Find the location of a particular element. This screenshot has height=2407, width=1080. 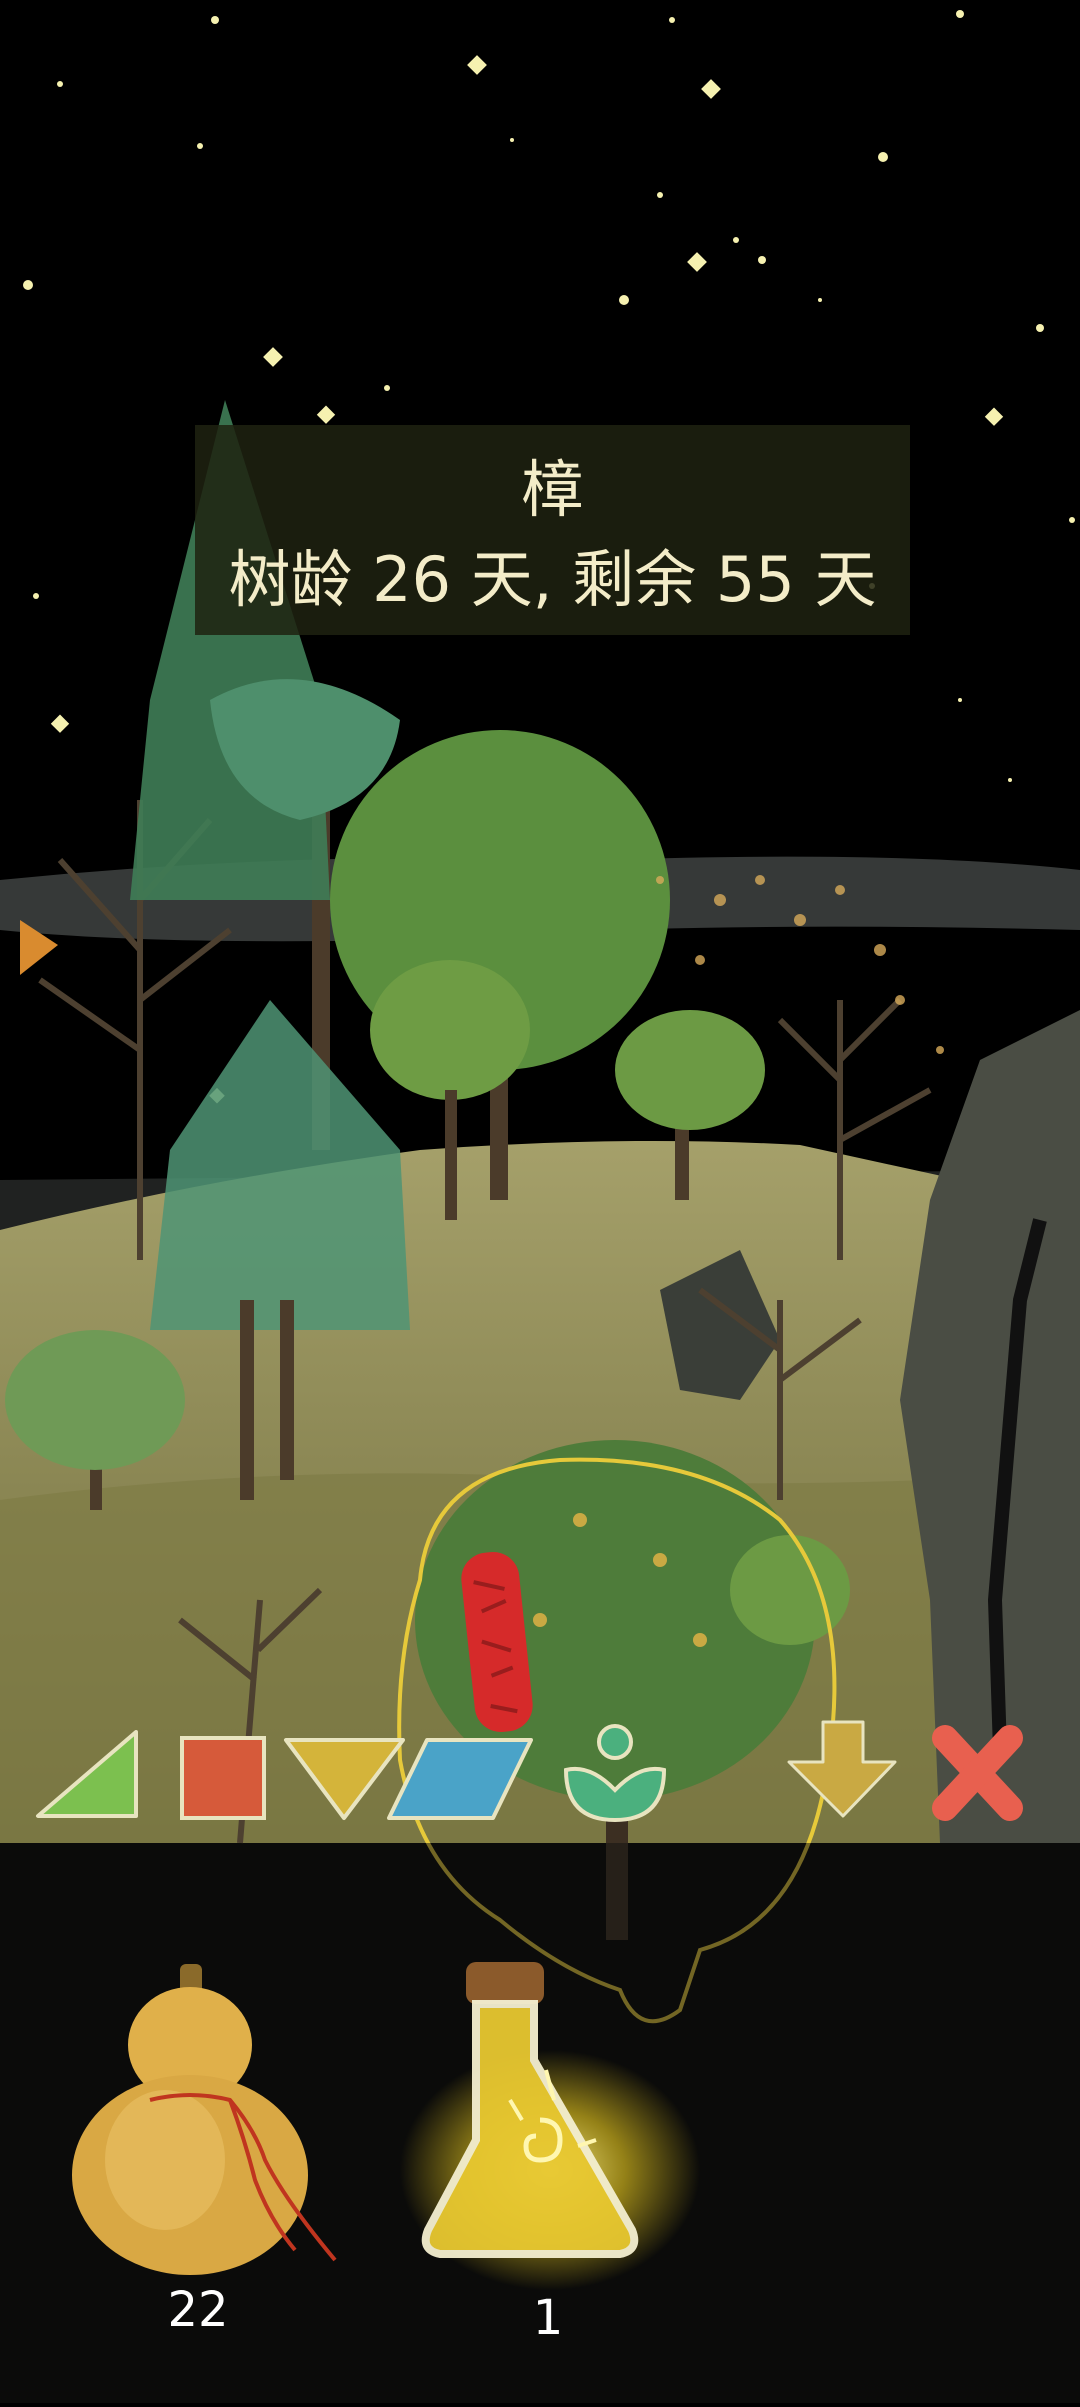

sprout-icon is located at coordinates (615, 1778).